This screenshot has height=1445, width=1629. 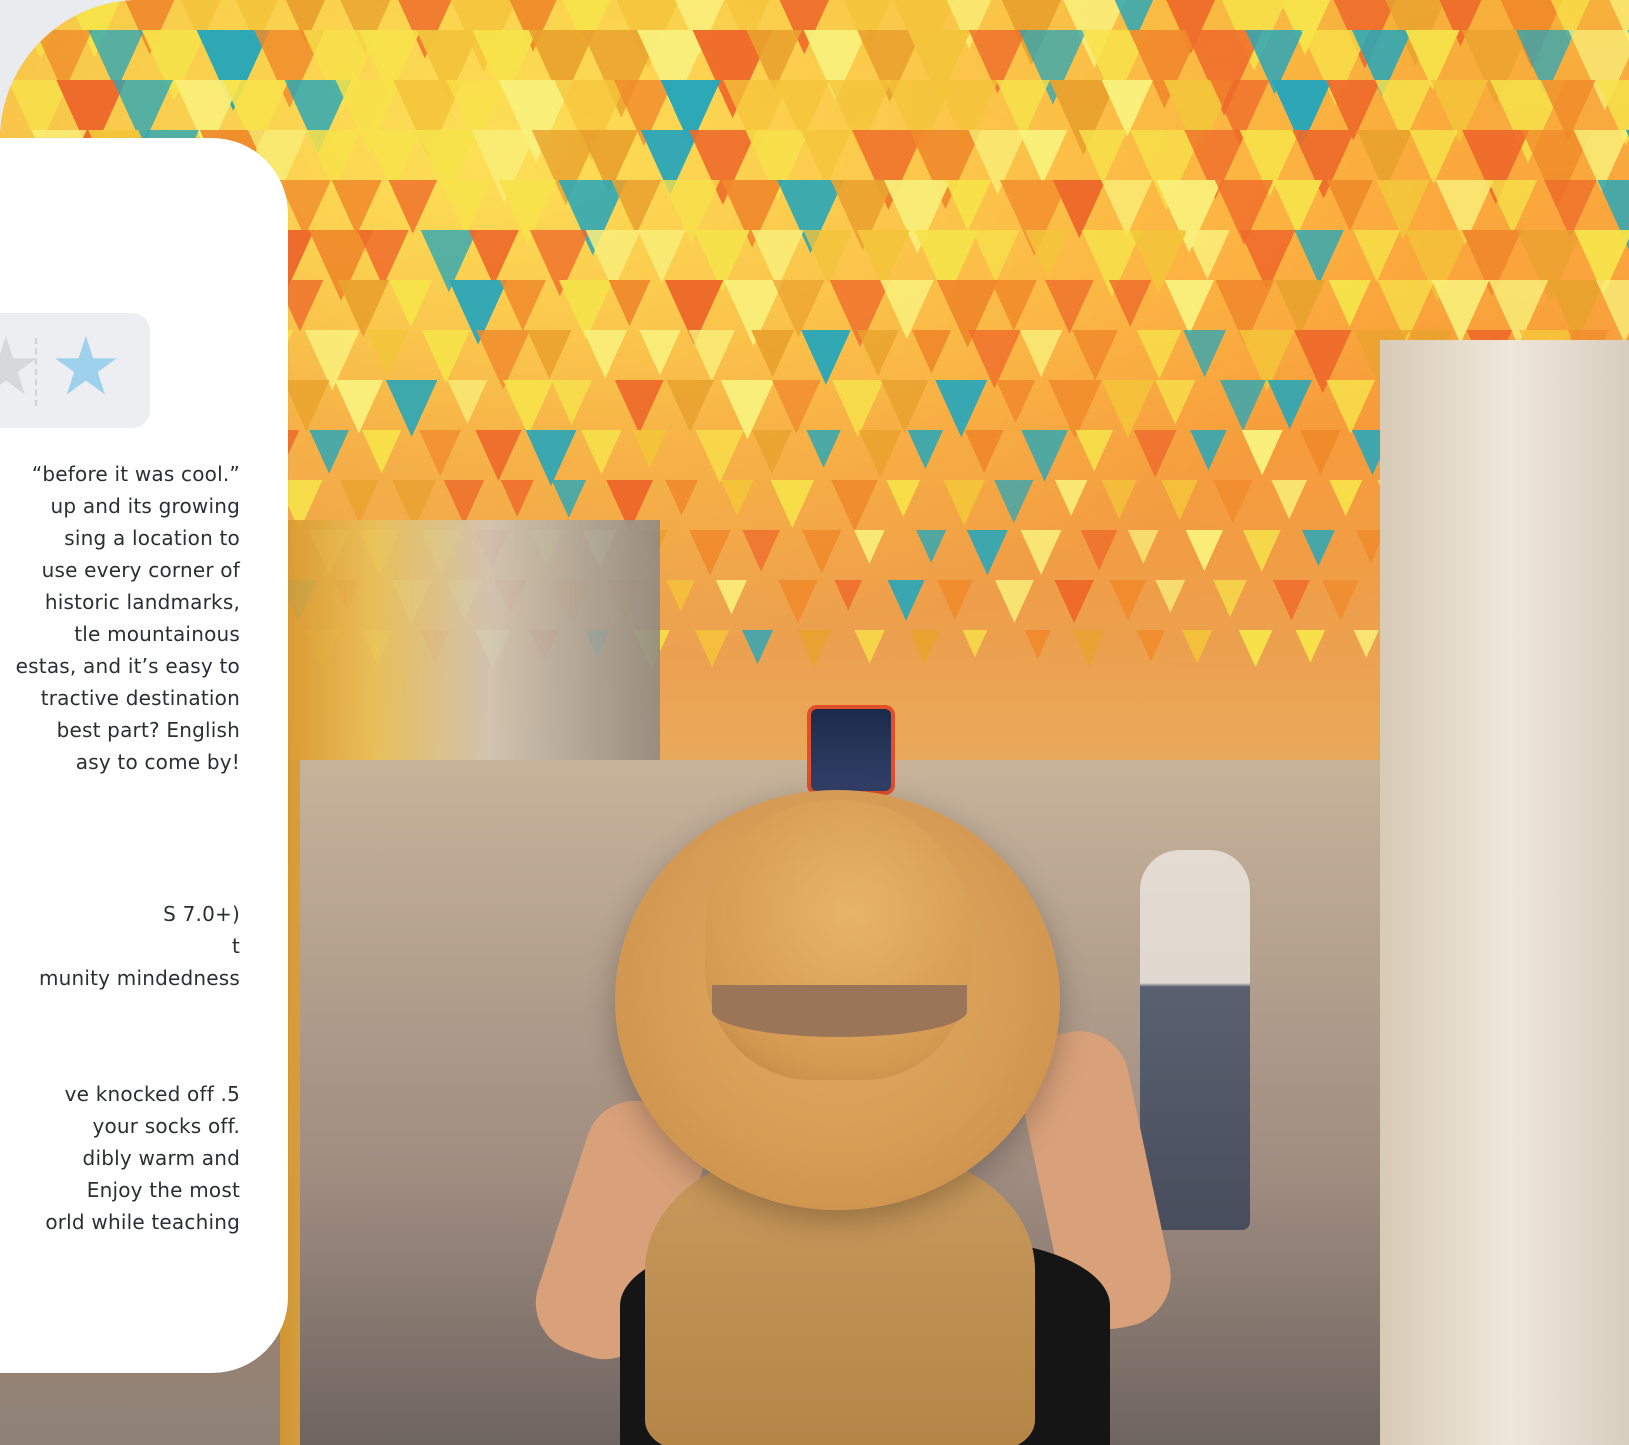 I want to click on text-line: your socks off., so click(x=166, y=1126).